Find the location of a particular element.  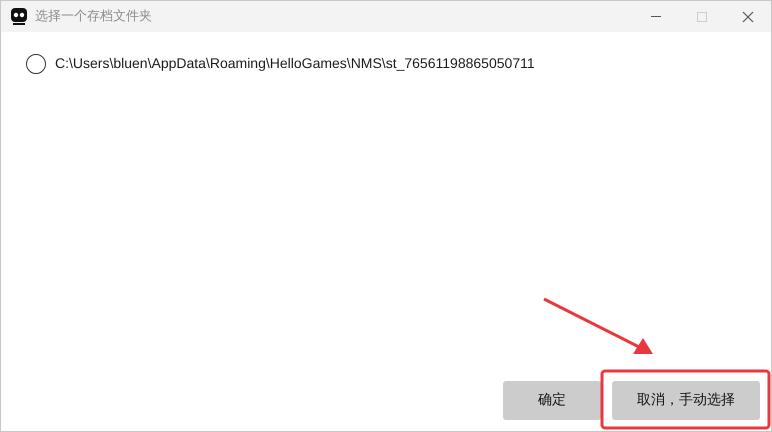

close-icon is located at coordinates (748, 16).